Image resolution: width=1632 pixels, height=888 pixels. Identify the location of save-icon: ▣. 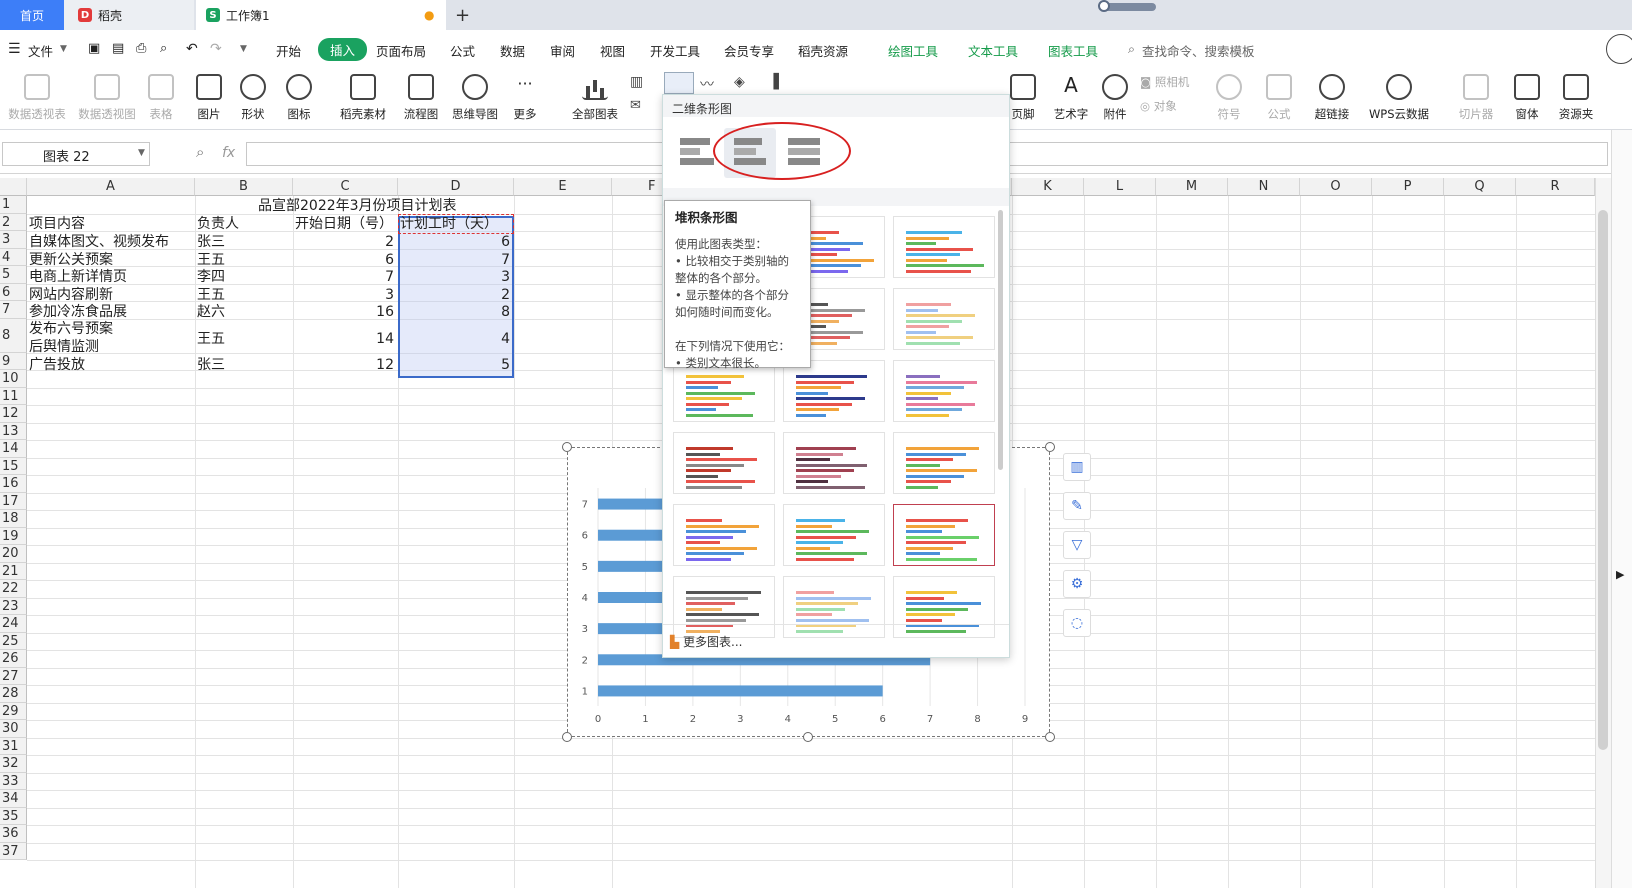
(94, 48).